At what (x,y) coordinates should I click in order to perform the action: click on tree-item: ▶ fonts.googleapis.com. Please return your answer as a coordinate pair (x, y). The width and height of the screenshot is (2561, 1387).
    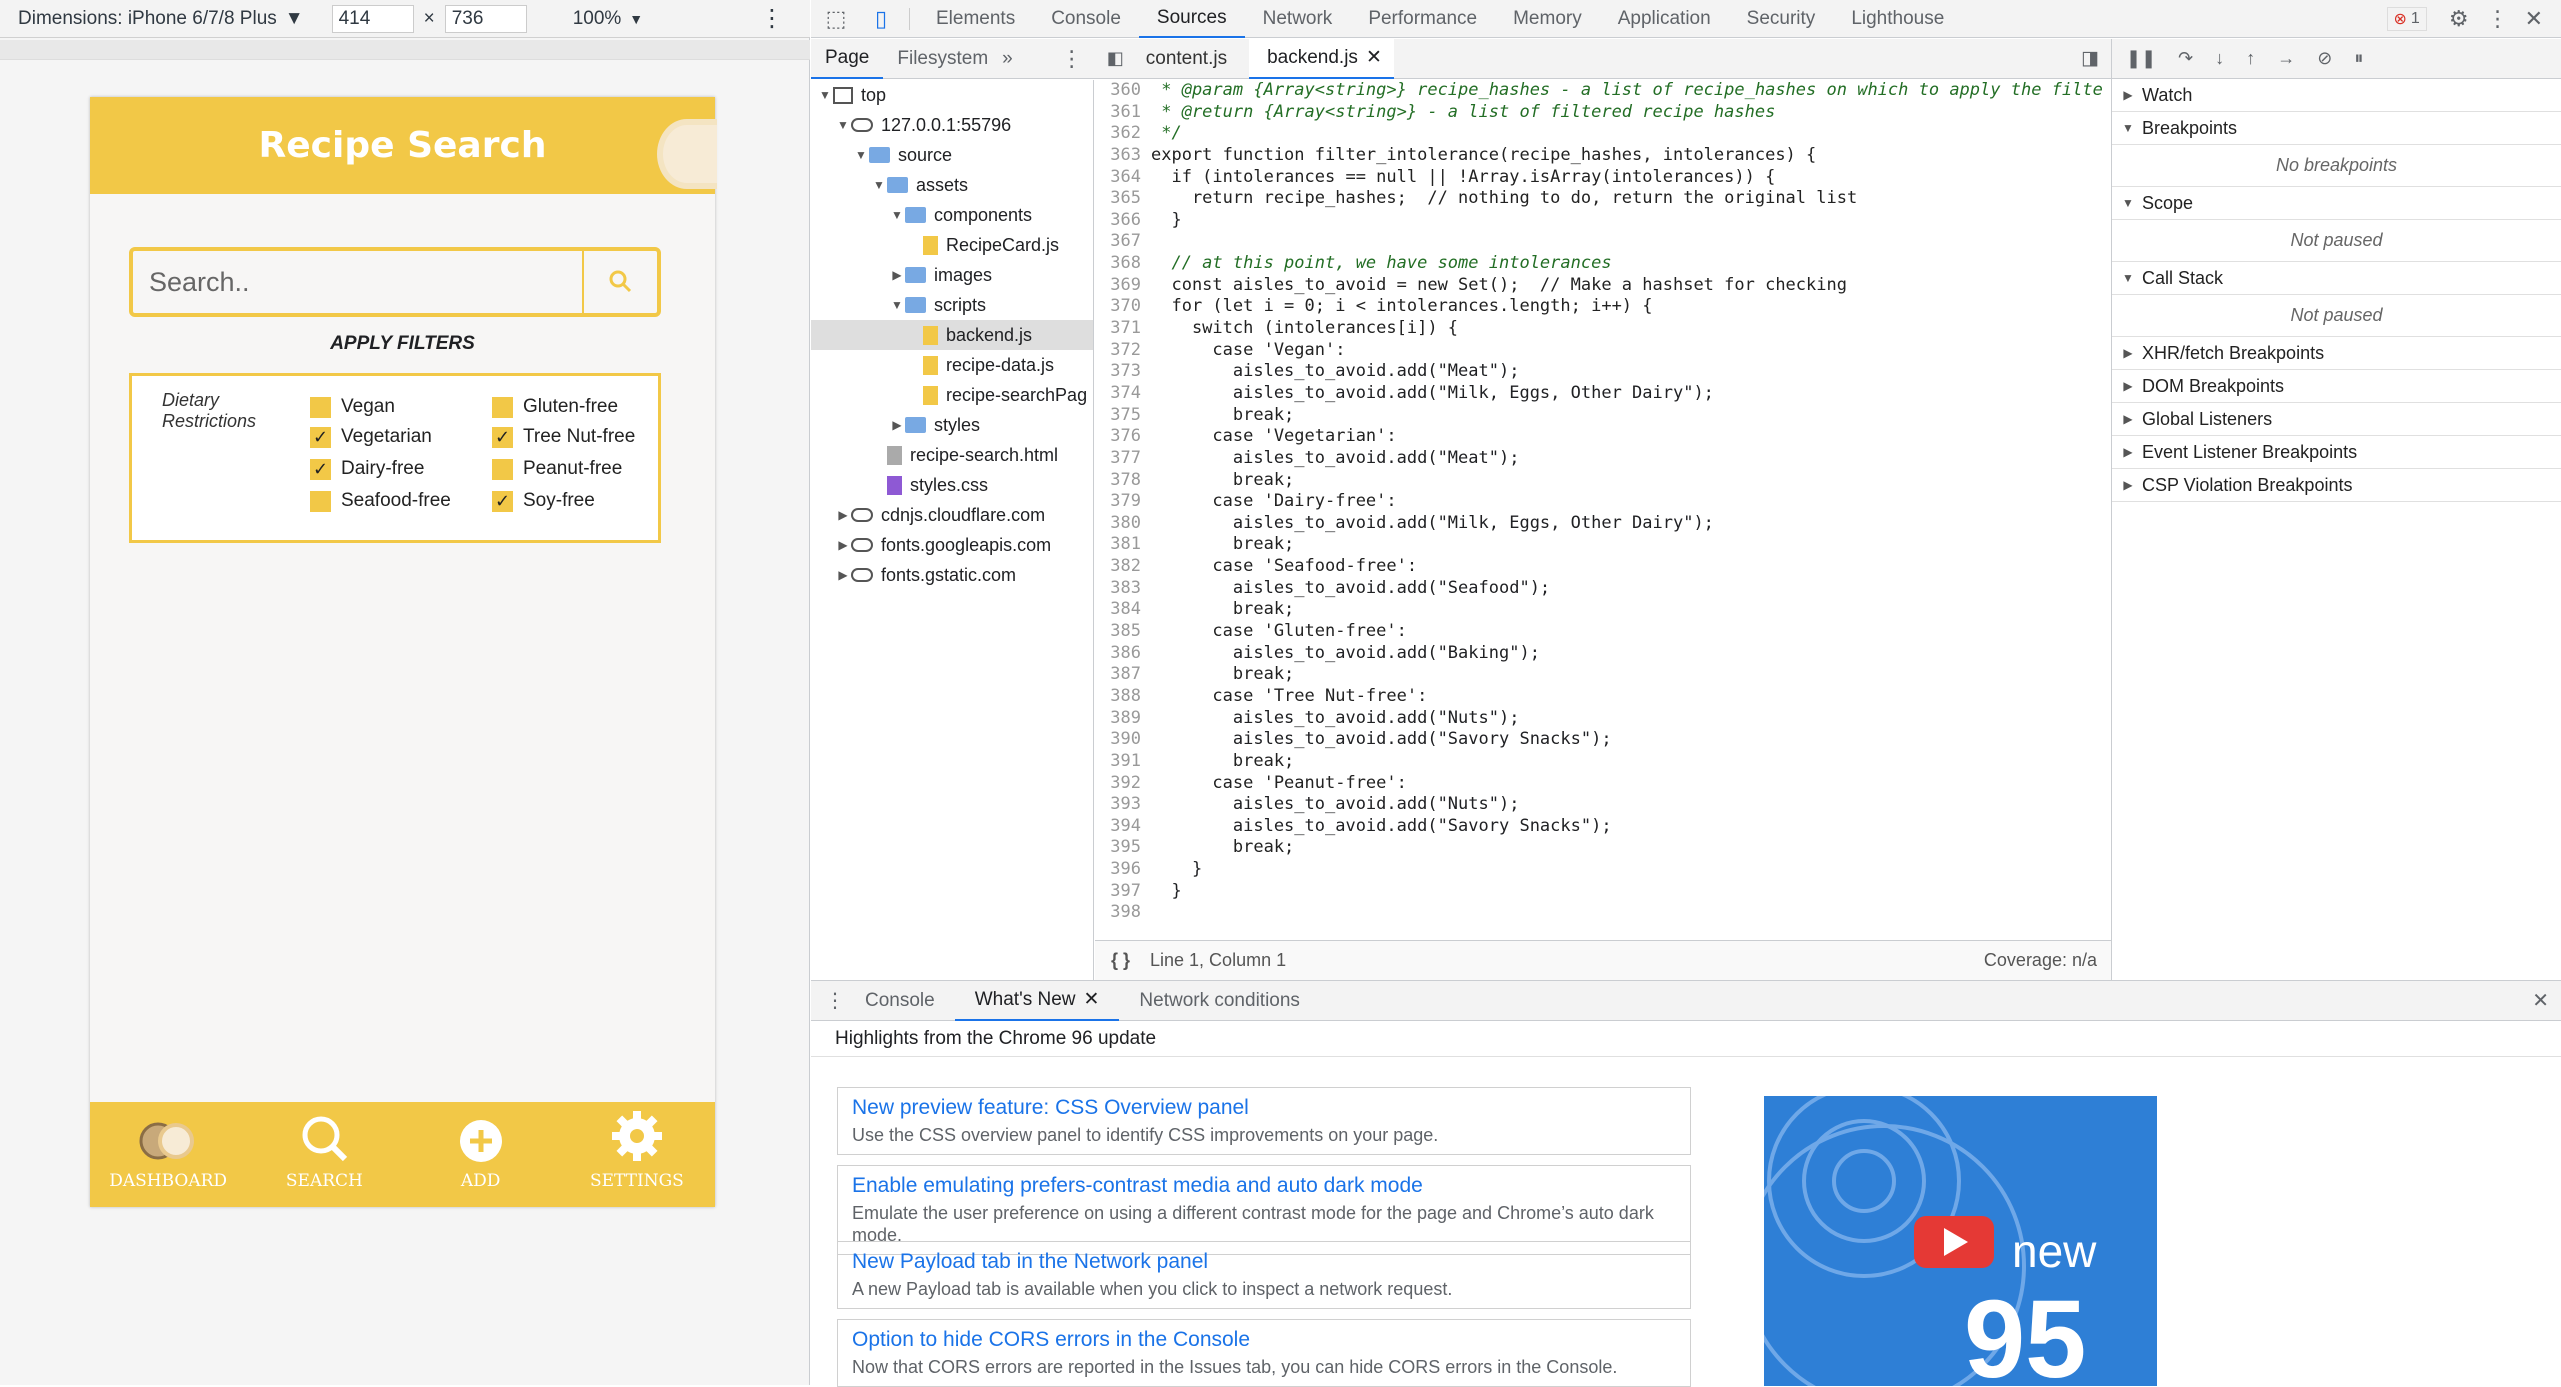
    Looking at the image, I should click on (952, 545).